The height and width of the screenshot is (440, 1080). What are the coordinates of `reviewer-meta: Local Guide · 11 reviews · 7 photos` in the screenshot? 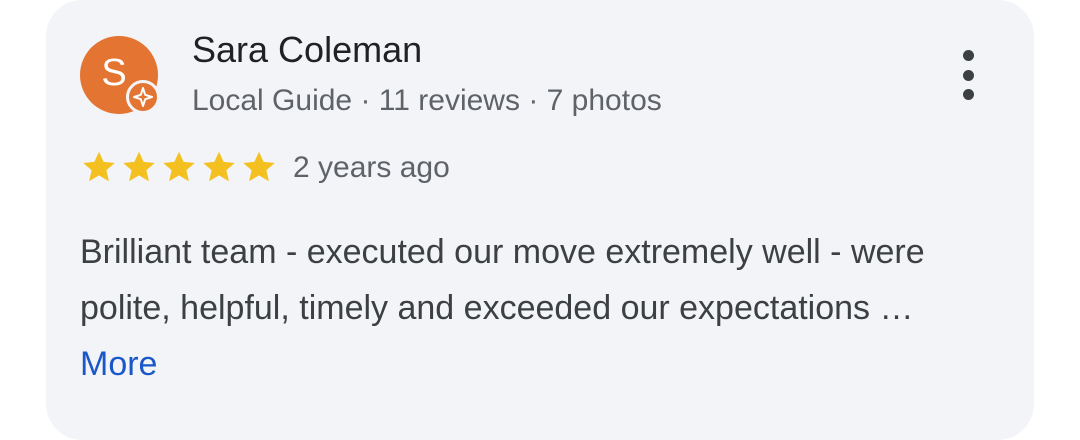 It's located at (427, 101).